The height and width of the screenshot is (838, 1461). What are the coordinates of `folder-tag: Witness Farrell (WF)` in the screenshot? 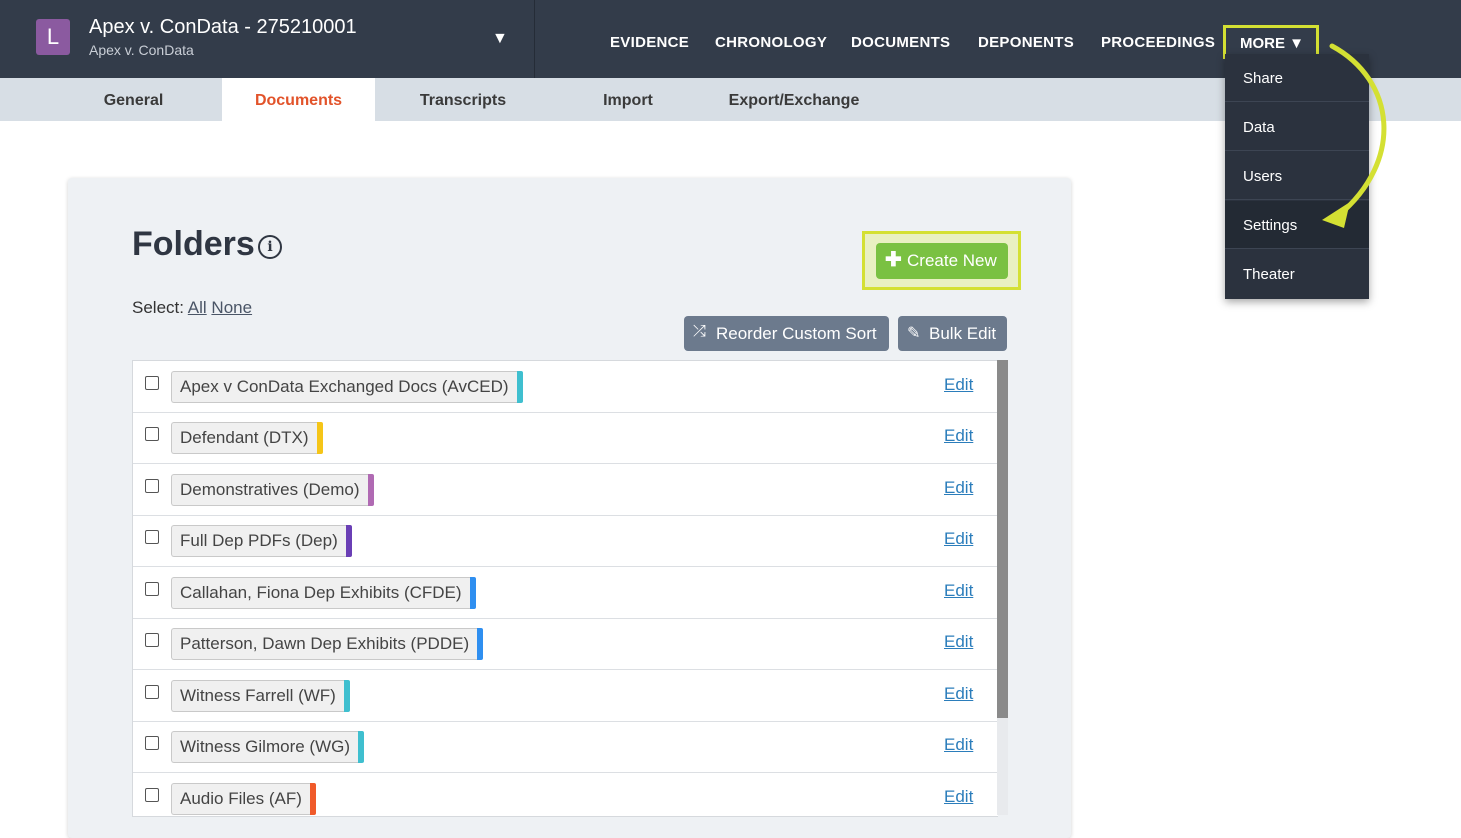 It's located at (260, 696).